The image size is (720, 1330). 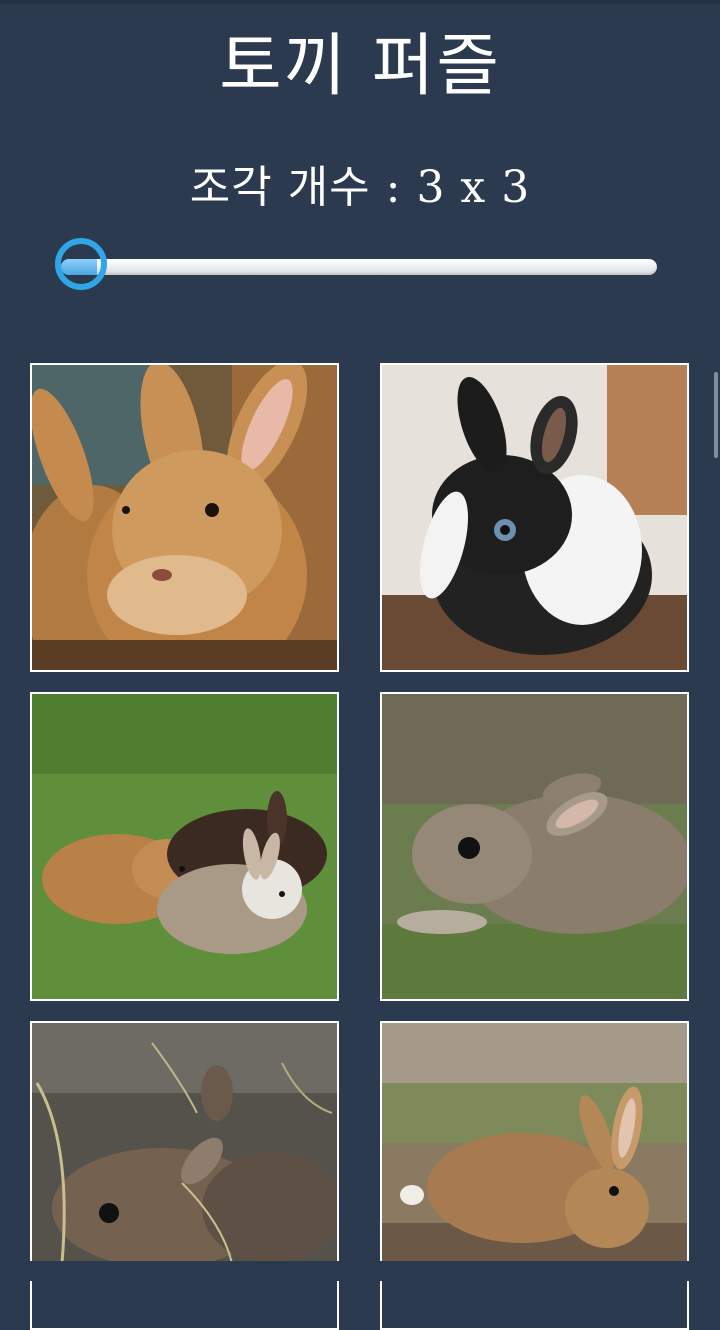 What do you see at coordinates (360, 187) in the screenshot?
I see `piece-count-label: 조각 개수 : 3 x 3` at bounding box center [360, 187].